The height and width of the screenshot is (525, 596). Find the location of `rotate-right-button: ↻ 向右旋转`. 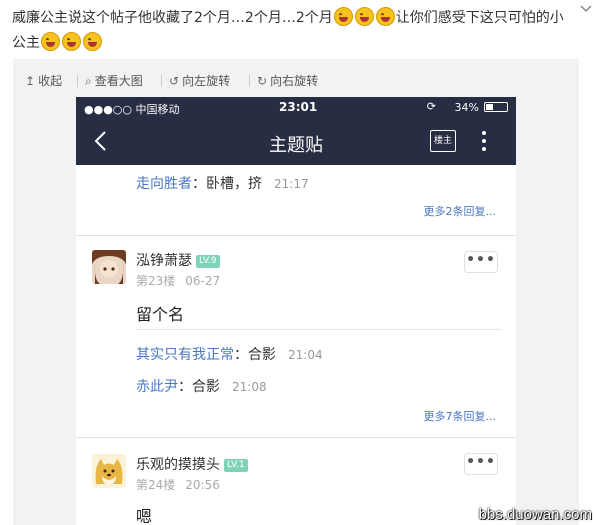

rotate-right-button: ↻ 向右旋转 is located at coordinates (287, 81).